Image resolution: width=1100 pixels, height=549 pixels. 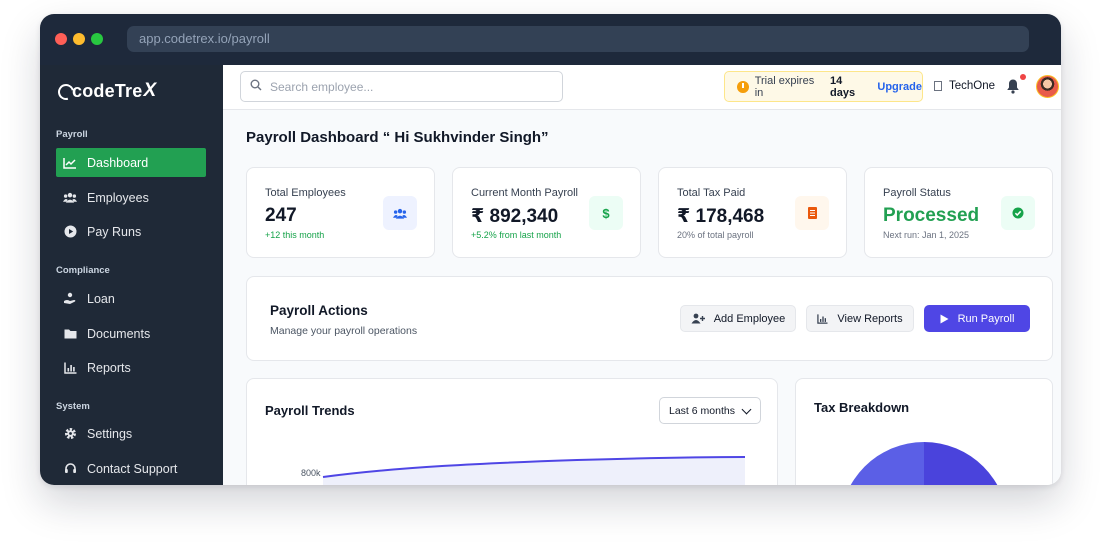 I want to click on sidebar-item-label: Dashboard, so click(x=118, y=162).